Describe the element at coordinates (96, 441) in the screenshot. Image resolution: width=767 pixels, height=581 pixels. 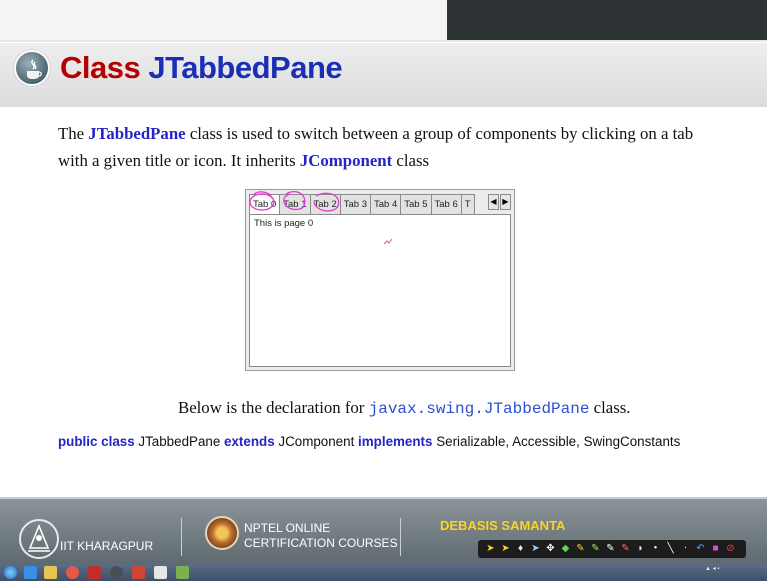
I see `sig-public-class: public class` at that location.